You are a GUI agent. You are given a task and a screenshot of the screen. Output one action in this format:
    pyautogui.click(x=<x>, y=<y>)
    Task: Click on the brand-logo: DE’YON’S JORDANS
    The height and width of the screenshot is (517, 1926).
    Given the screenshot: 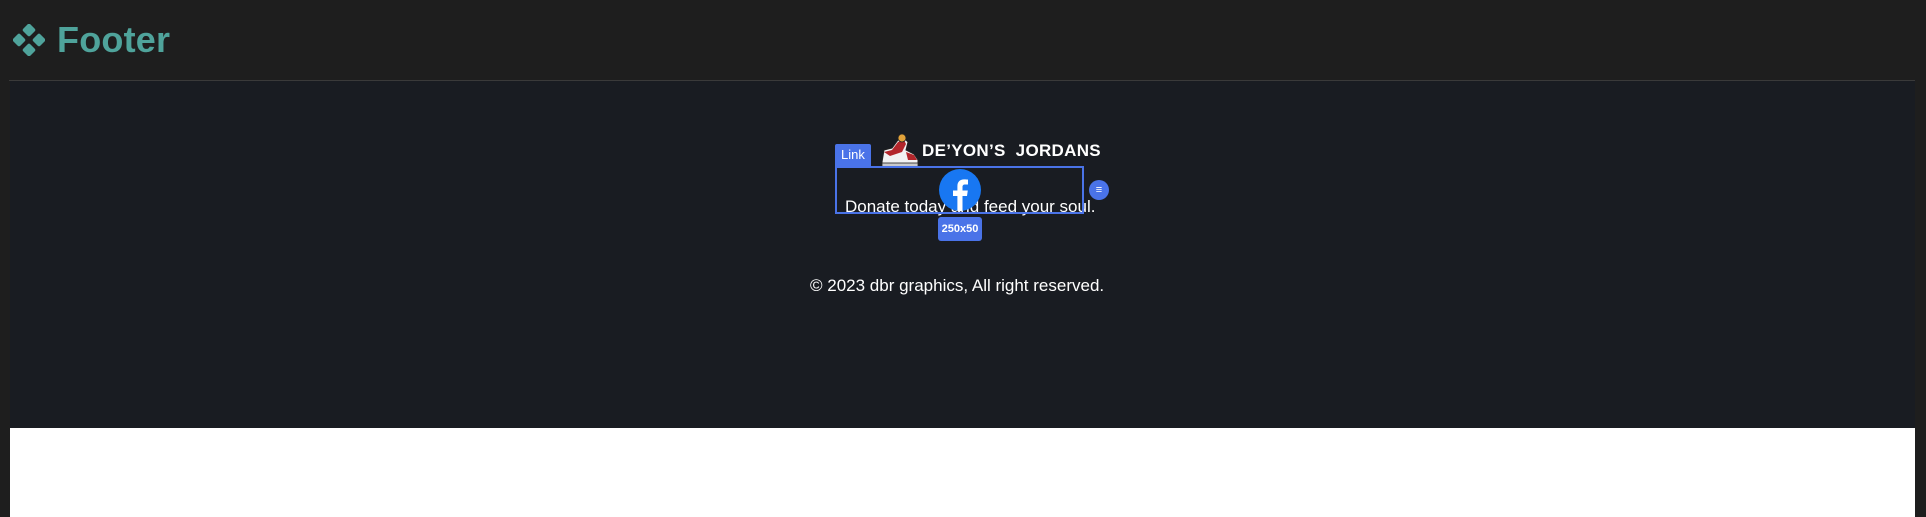 What is the action you would take?
    pyautogui.click(x=989, y=151)
    